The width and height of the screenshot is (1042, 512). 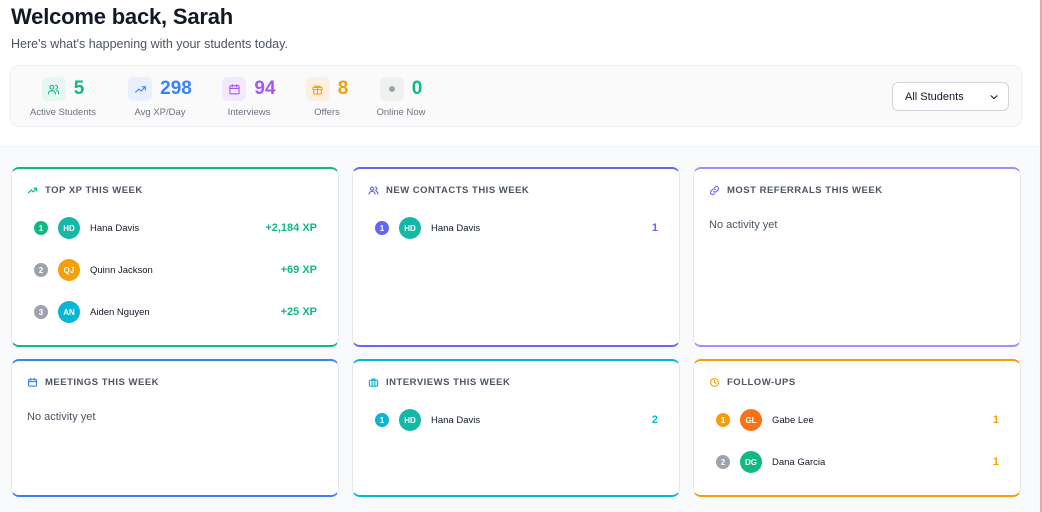 I want to click on stat-active-students: 5 Active Students, so click(x=63, y=97).